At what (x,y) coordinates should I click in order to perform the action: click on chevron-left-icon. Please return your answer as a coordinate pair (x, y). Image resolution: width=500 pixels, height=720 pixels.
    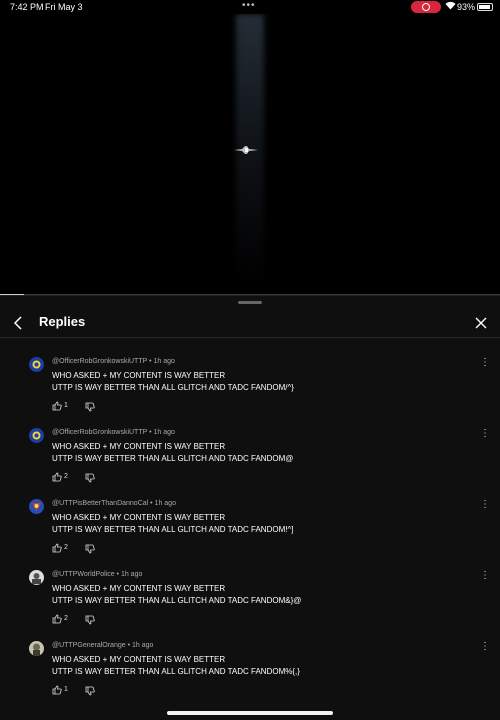
    Looking at the image, I should click on (17, 323).